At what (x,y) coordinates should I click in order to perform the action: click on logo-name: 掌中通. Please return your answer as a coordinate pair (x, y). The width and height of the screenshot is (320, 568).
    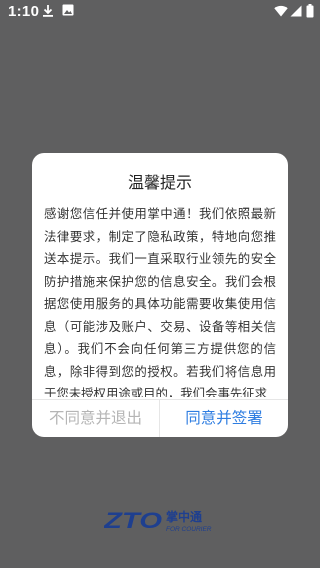
    Looking at the image, I should click on (184, 516).